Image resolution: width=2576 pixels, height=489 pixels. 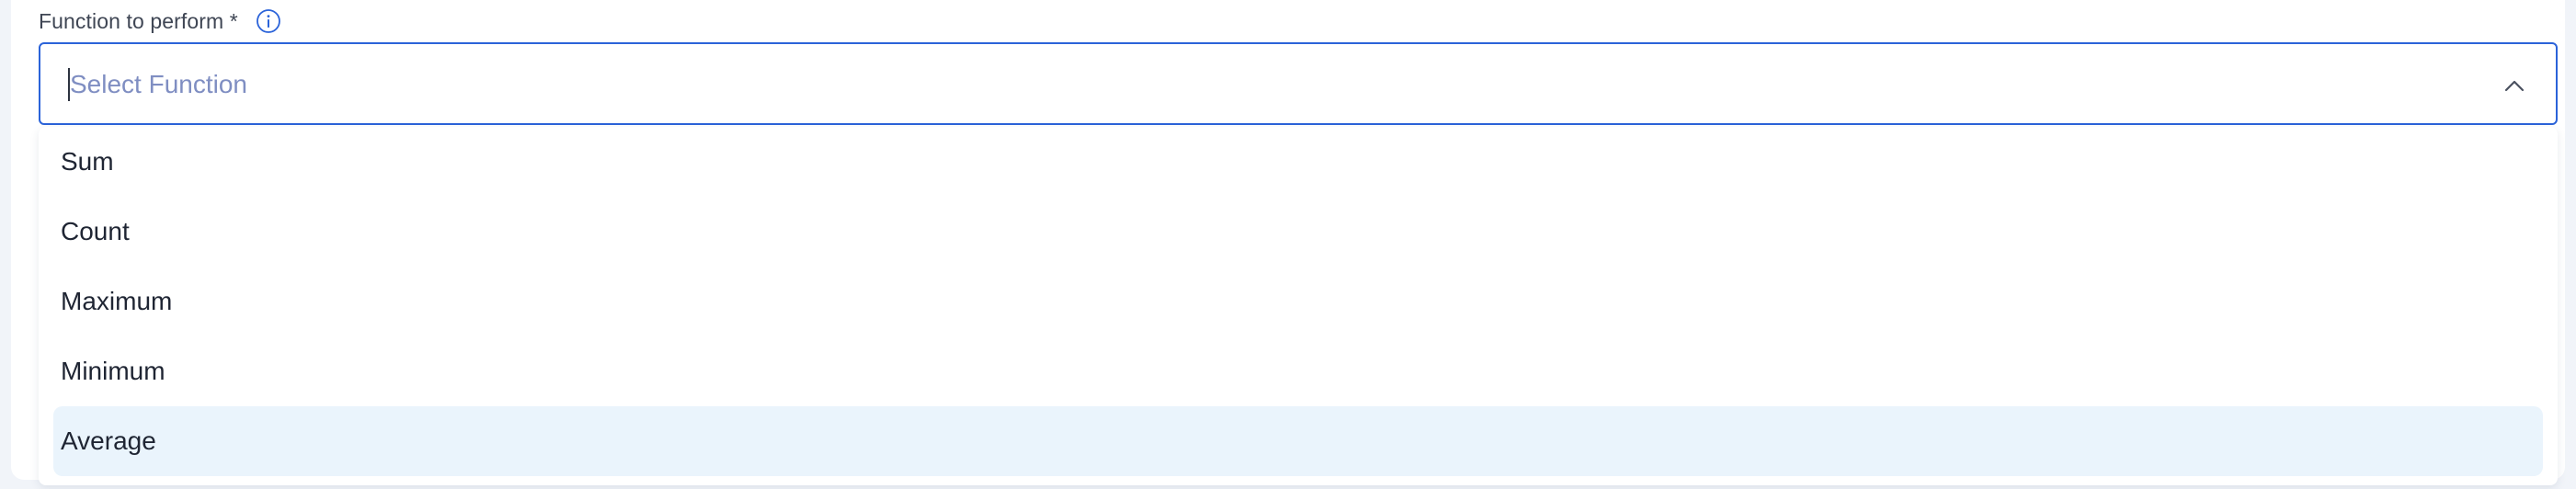 I want to click on info-circle-icon, so click(x=268, y=21).